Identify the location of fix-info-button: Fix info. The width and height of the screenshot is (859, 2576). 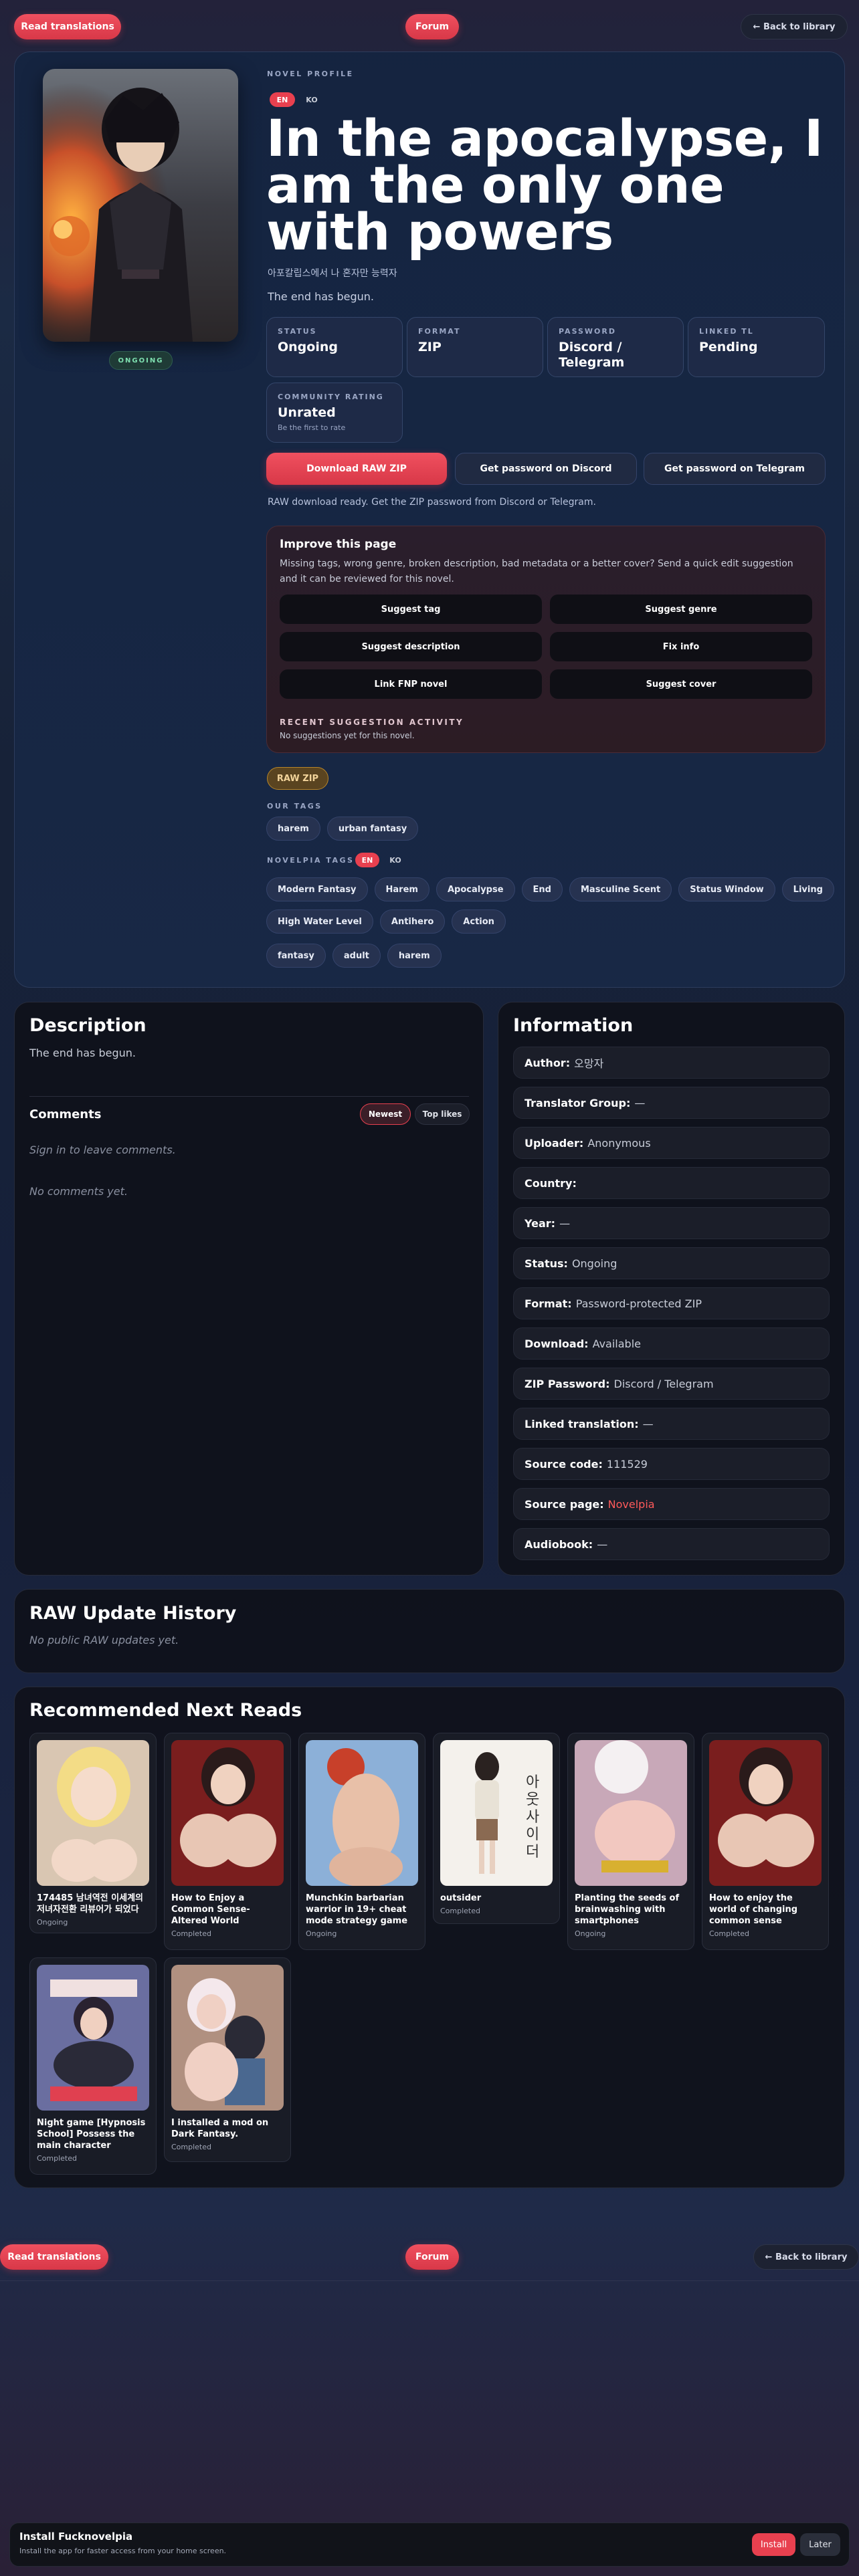
(681, 646).